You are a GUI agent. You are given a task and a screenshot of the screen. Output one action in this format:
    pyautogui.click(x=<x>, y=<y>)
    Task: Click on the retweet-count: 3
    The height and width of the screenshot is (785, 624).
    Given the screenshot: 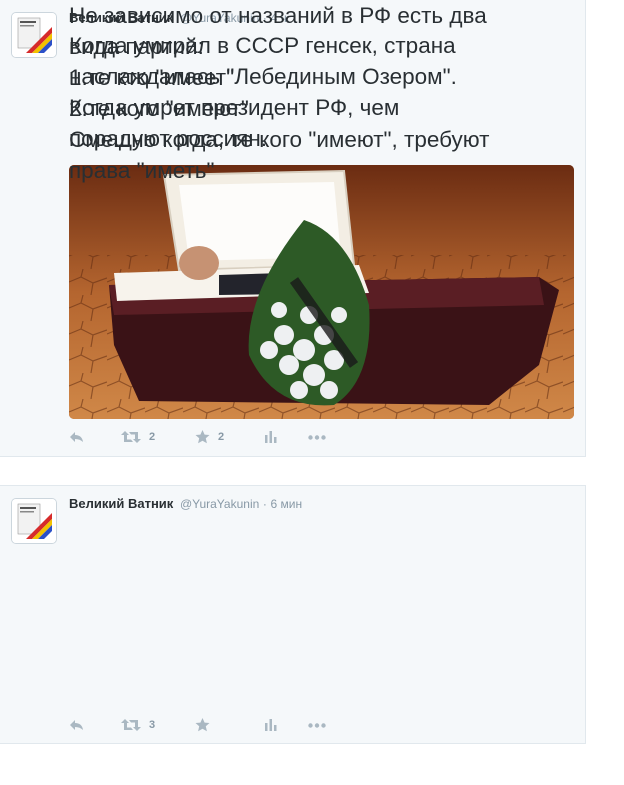 What is the action you would take?
    pyautogui.click(x=152, y=725)
    